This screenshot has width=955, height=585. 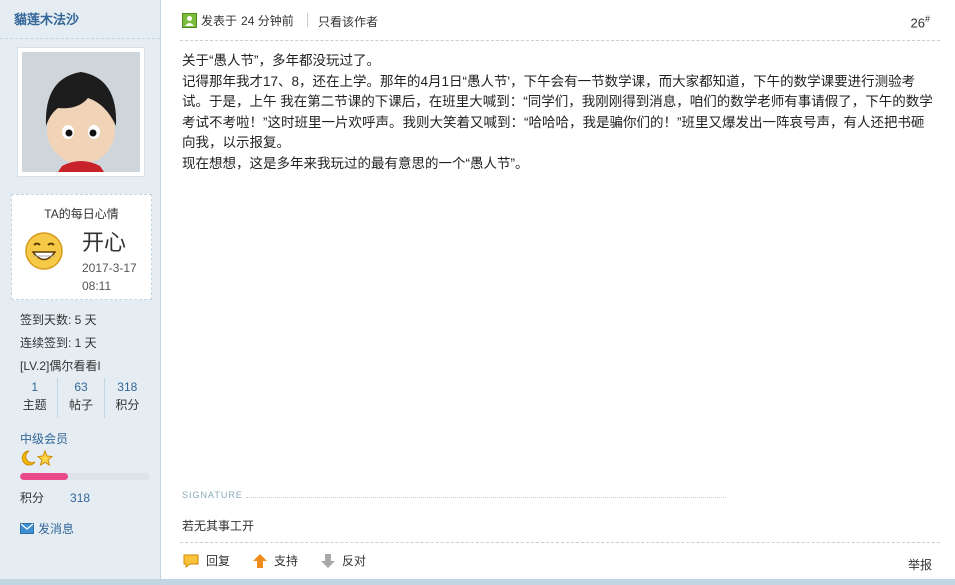 I want to click on arrow-up-icon, so click(x=260, y=560).